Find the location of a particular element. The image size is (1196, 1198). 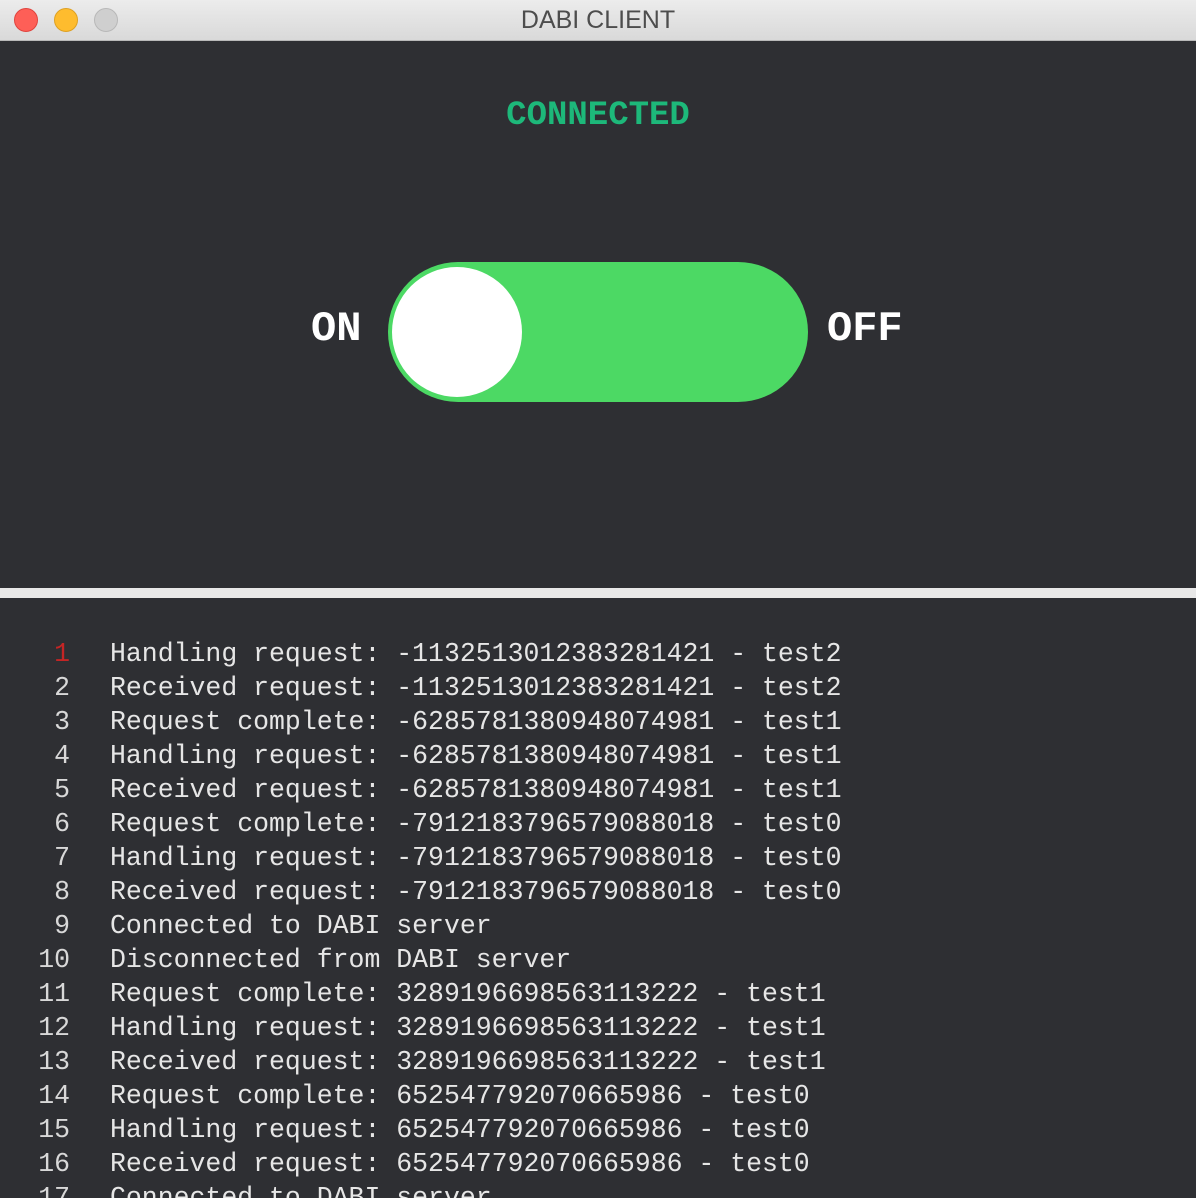

toggle-off-label: OFF is located at coordinates (865, 329).